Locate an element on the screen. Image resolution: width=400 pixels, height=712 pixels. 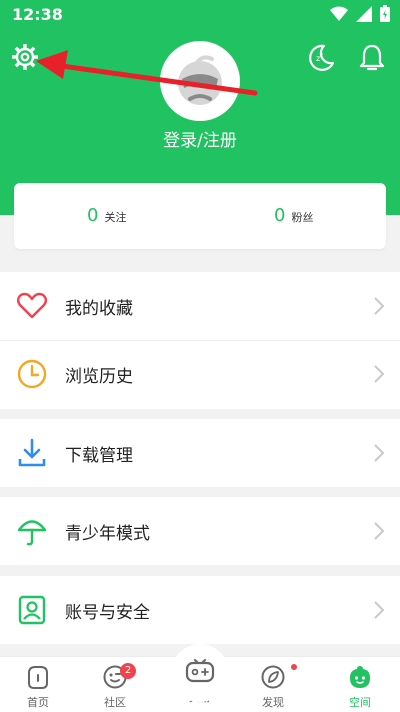
settings-gear-icon is located at coordinates (25, 57).